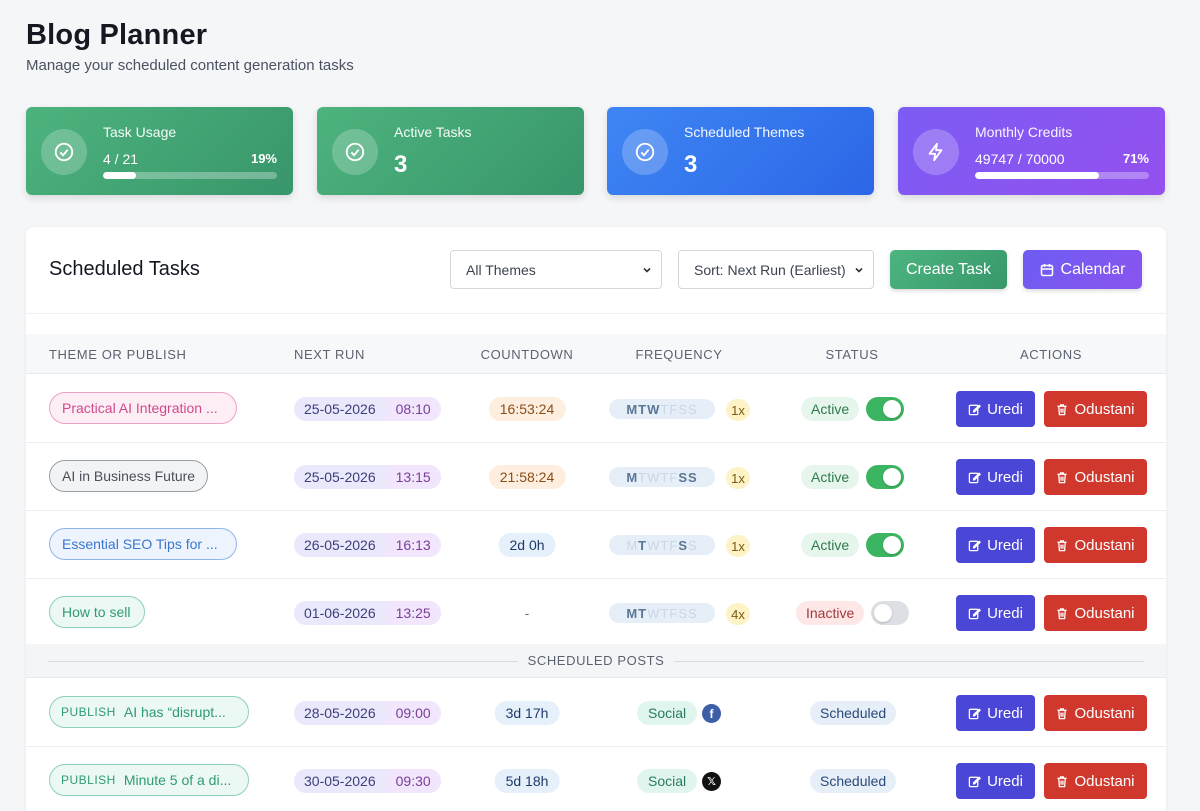 This screenshot has height=811, width=1200. Describe the element at coordinates (433, 132) in the screenshot. I see `active-tasks-label: Active Tasks` at that location.